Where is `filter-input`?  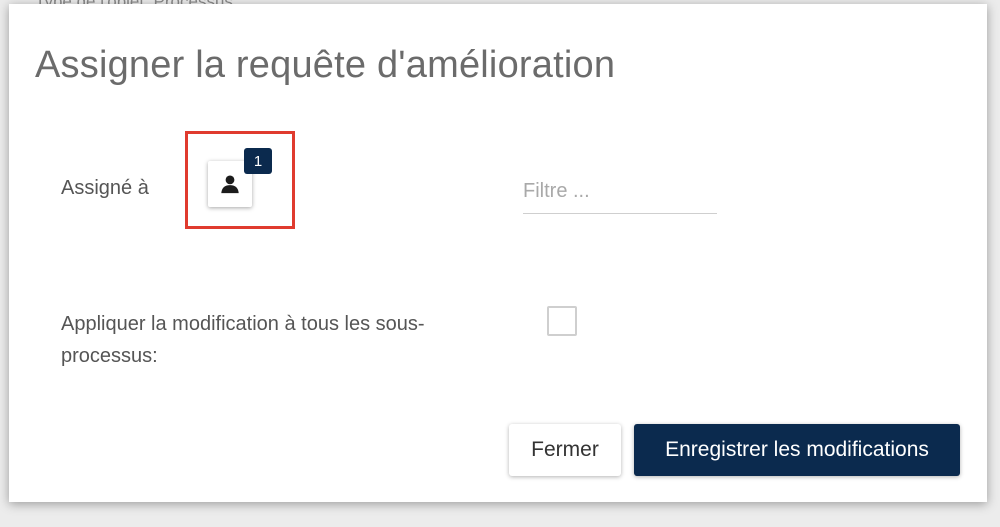 filter-input is located at coordinates (620, 192).